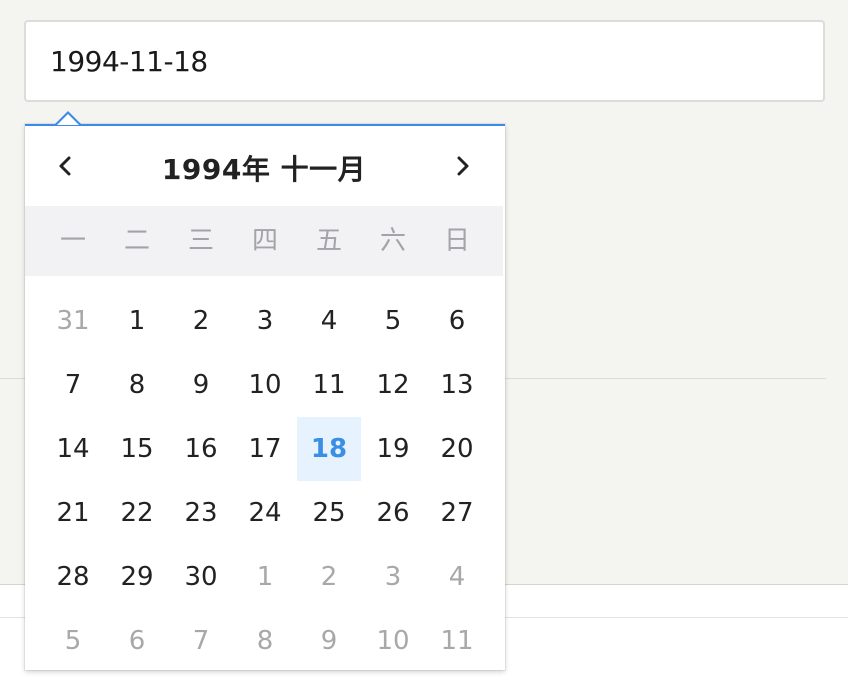 This screenshot has height=697, width=848. I want to click on day-cell: 7, so click(73, 385).